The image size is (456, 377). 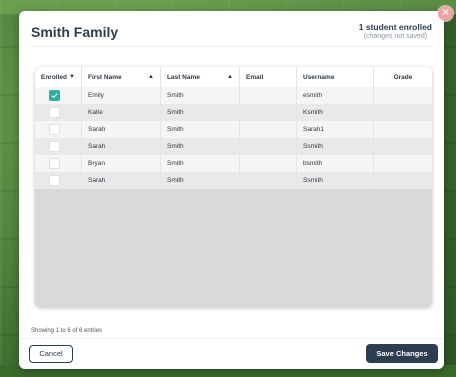 I want to click on footer-divider, so click(x=231, y=338).